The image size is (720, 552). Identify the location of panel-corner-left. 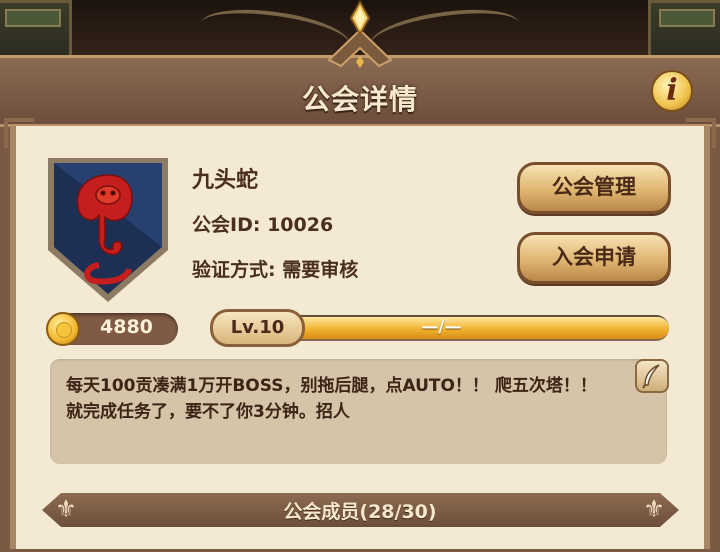
(19, 133).